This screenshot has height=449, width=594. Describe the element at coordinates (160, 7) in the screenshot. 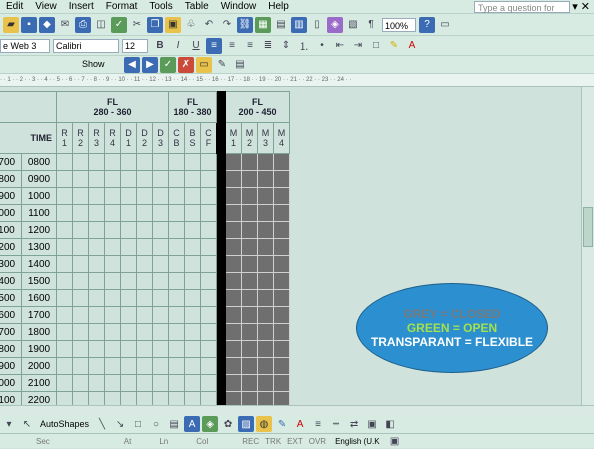

I see `menu-tools: Tools` at that location.